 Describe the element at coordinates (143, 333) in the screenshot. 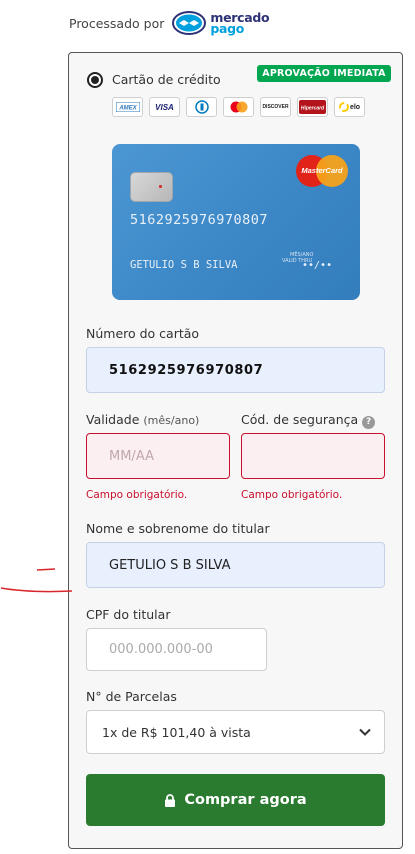

I see `card-number-label: Número do cartão` at that location.